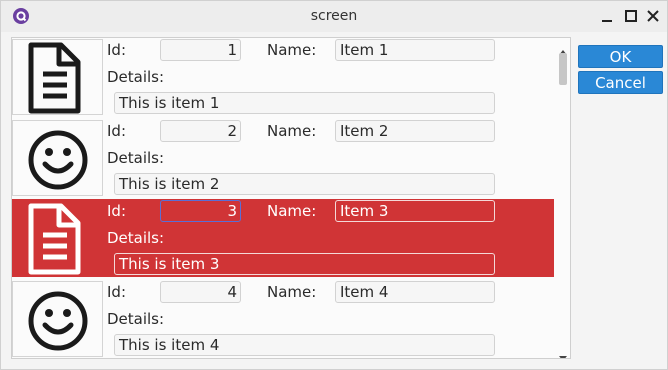 This screenshot has width=668, height=370. I want to click on window-title: screen, so click(334, 16).